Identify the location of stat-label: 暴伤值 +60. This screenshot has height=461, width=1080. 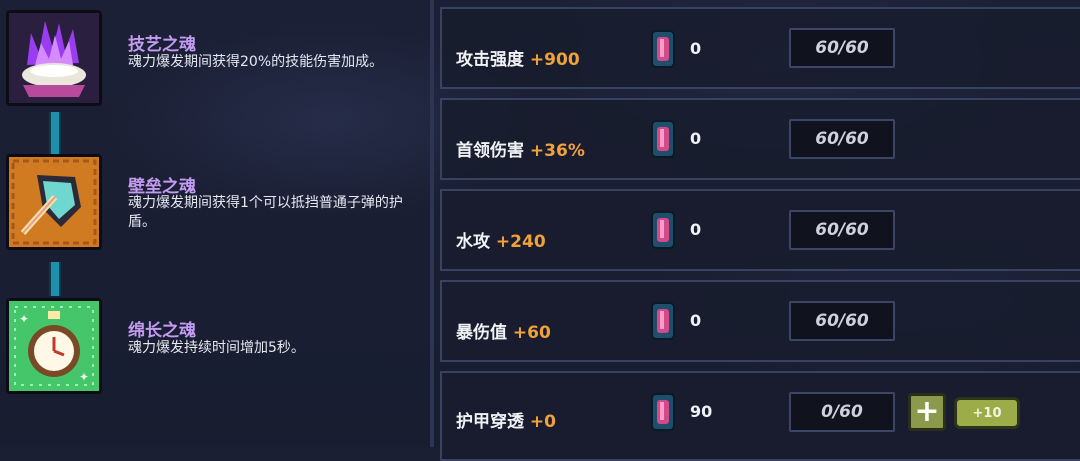
(503, 330).